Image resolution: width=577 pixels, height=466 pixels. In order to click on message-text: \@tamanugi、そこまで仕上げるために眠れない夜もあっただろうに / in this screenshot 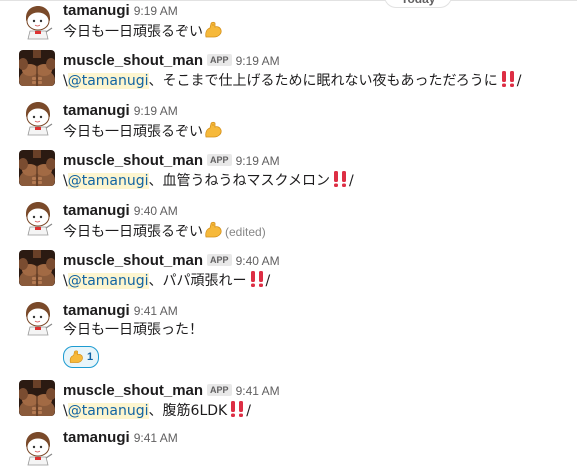, I will do `click(292, 80)`.